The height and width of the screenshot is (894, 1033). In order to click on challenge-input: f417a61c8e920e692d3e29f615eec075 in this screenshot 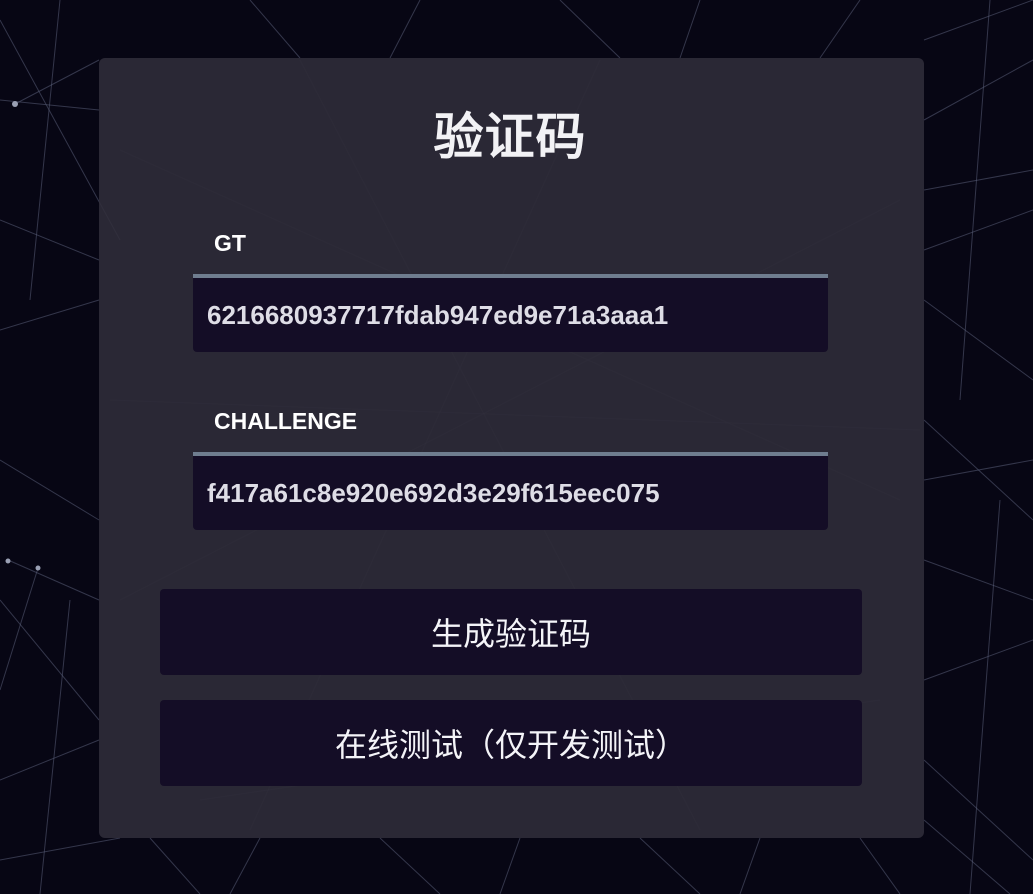, I will do `click(510, 493)`.